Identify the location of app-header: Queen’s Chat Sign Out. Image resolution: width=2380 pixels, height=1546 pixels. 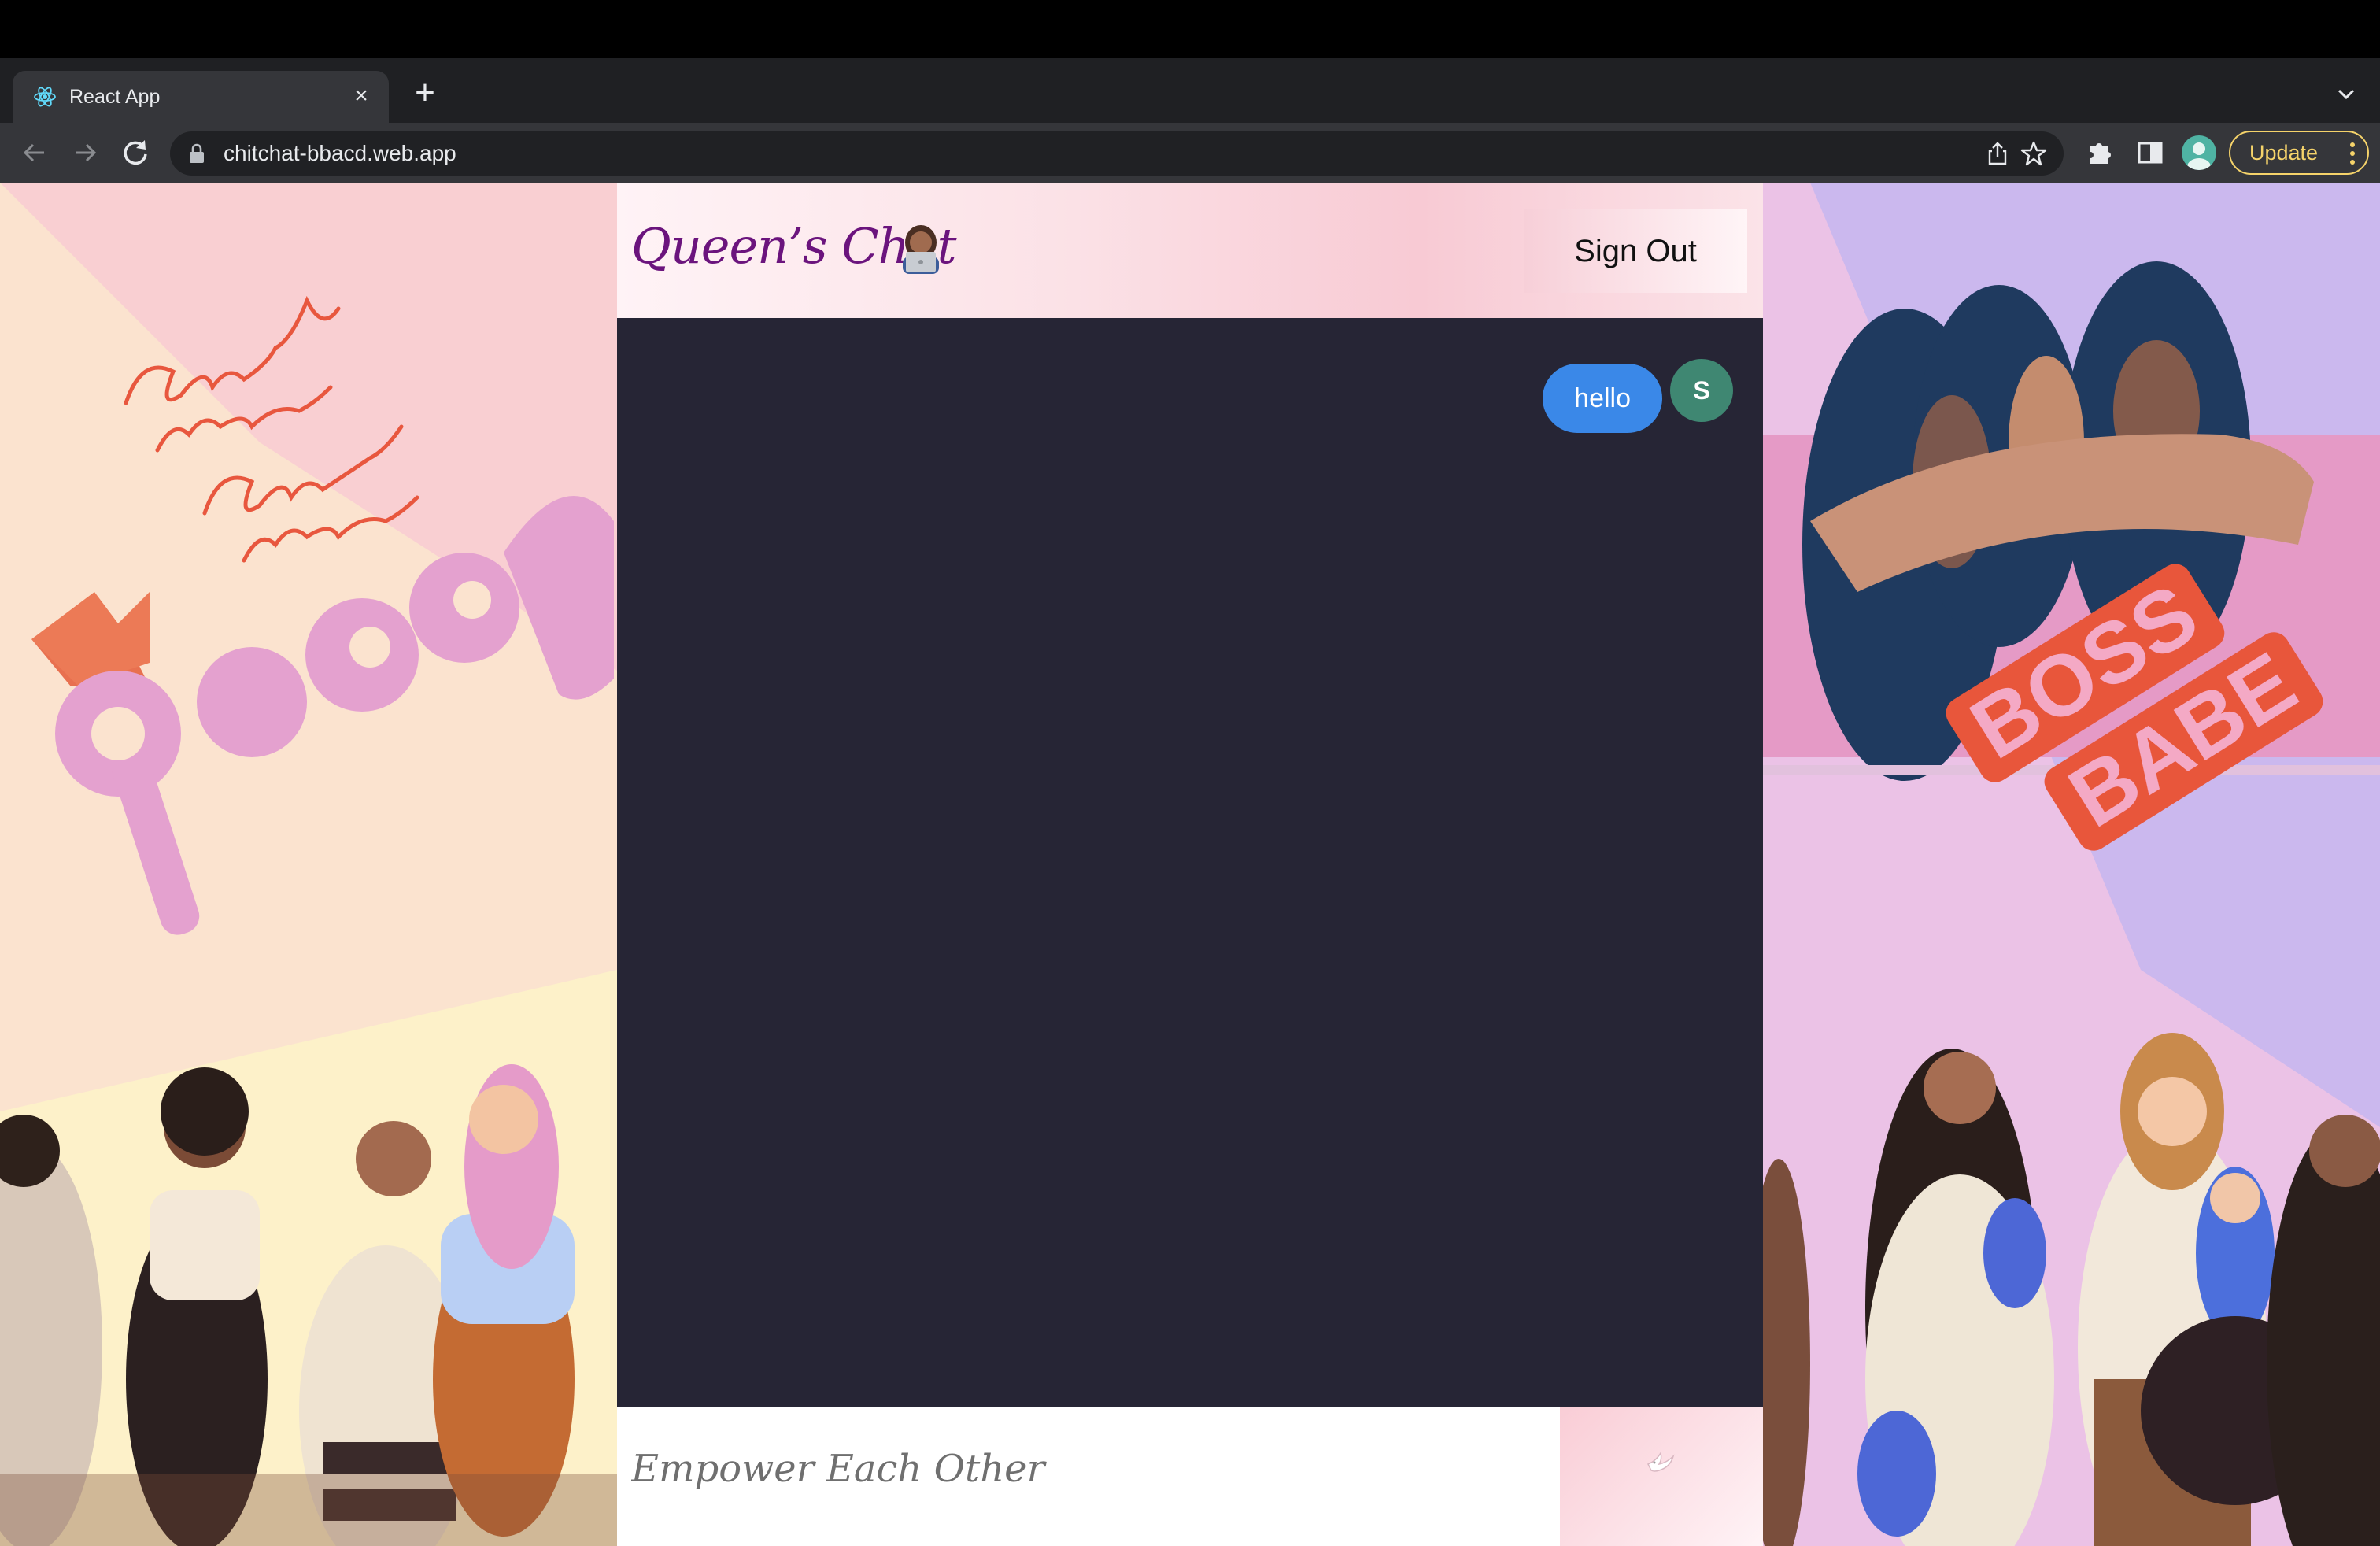
(1190, 250).